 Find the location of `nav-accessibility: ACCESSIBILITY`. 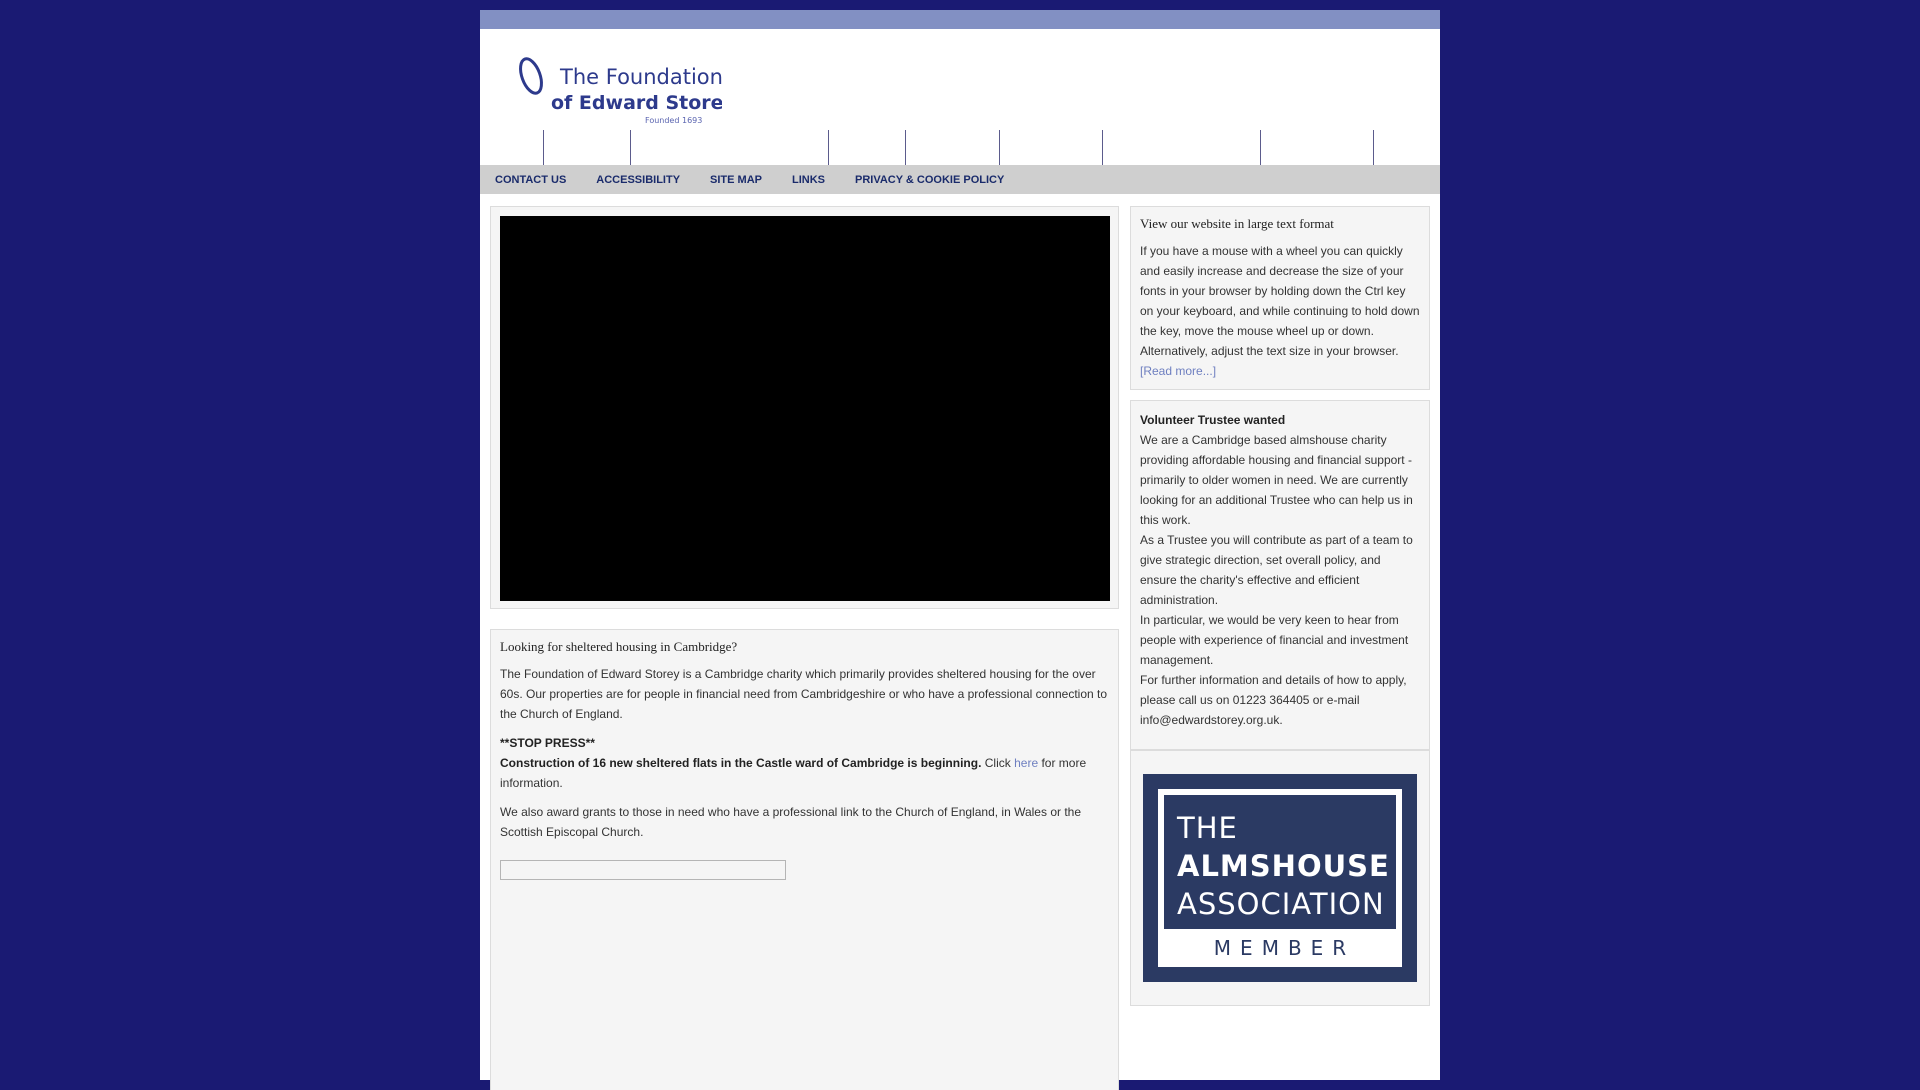

nav-accessibility: ACCESSIBILITY is located at coordinates (638, 180).